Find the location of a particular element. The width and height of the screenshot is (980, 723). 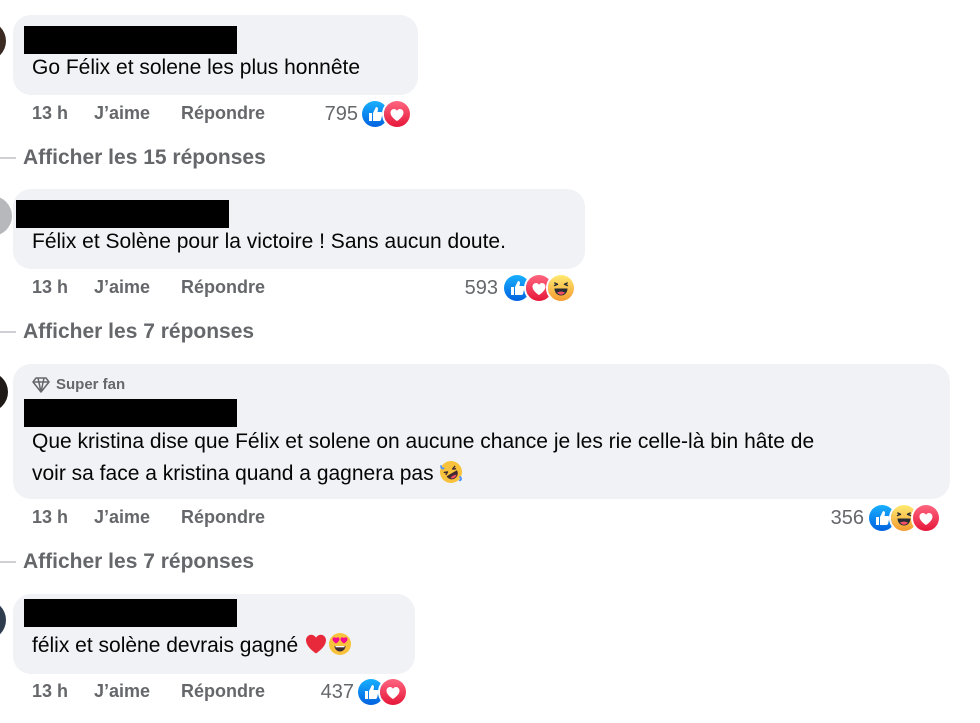

comment-bubble: félix et solène devrais gagné is located at coordinates (214, 634).